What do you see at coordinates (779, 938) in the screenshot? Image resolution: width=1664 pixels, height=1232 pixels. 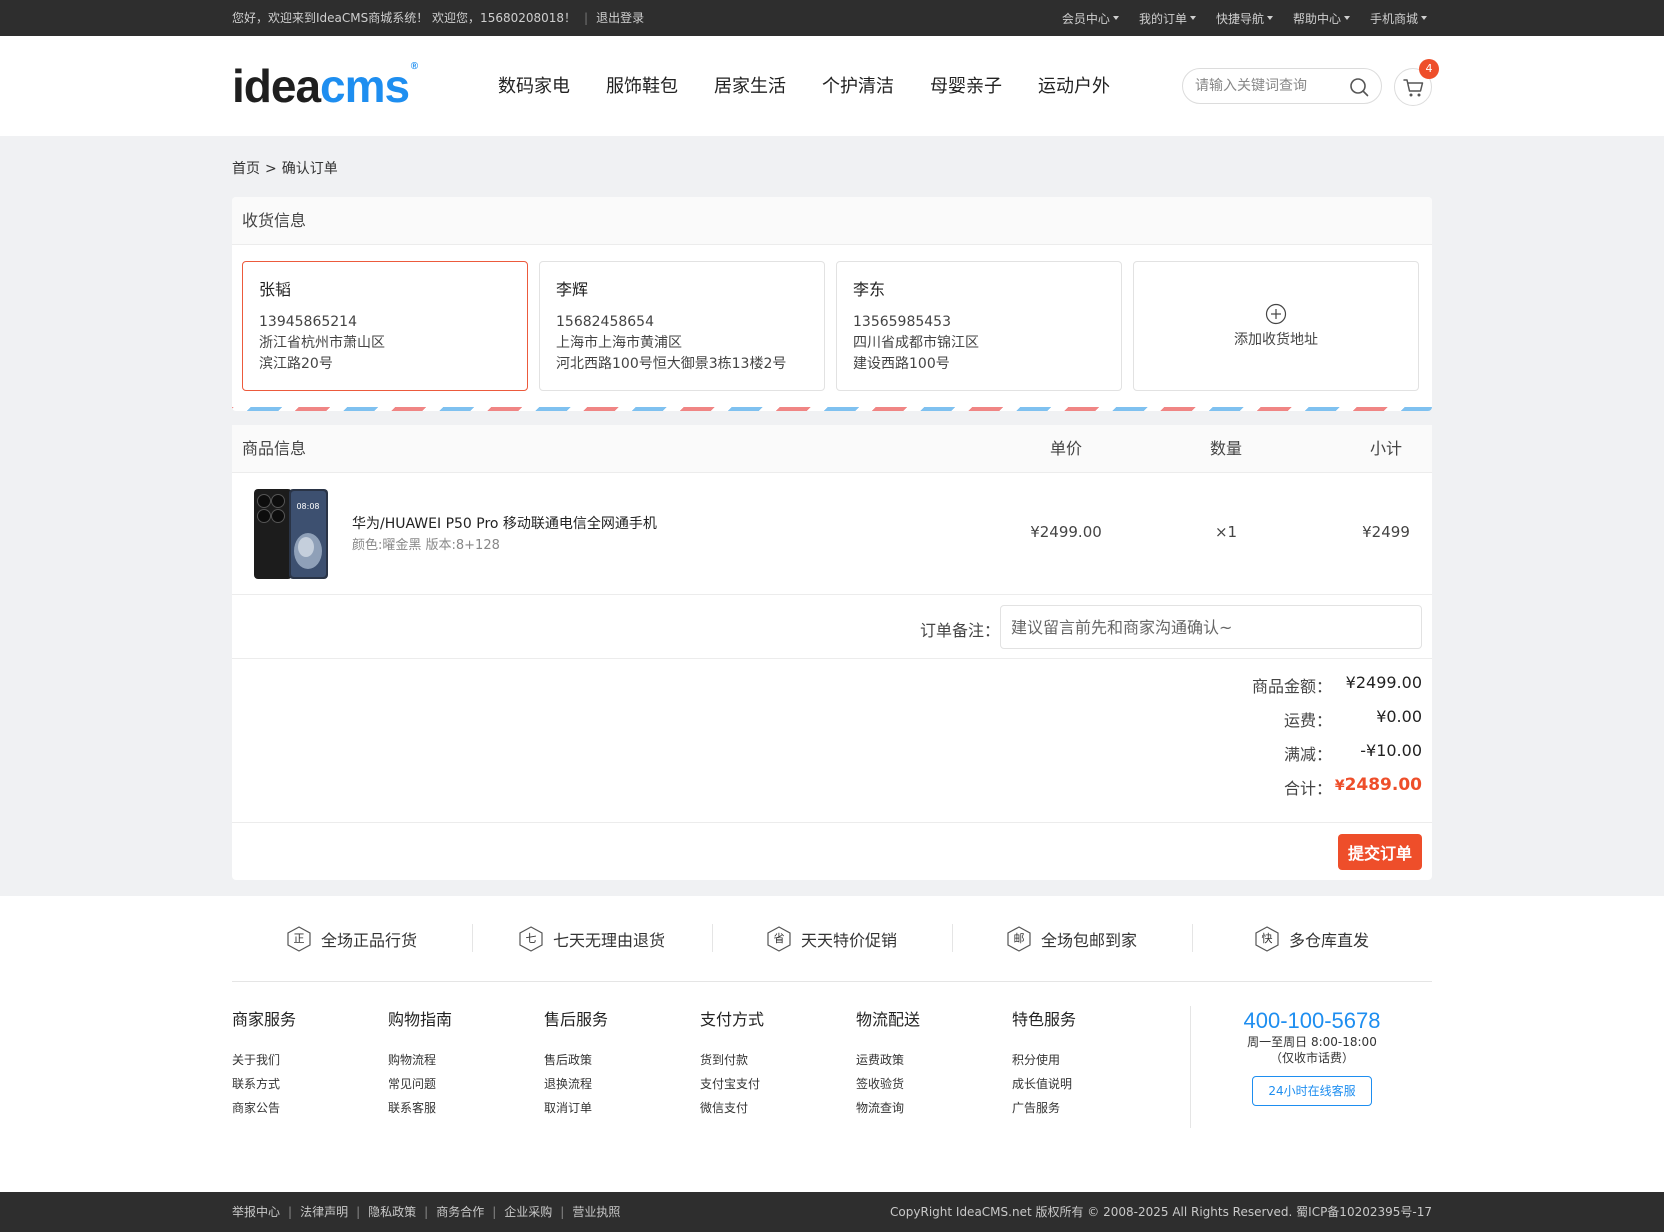 I see `savings-badge-glyph: 省` at bounding box center [779, 938].